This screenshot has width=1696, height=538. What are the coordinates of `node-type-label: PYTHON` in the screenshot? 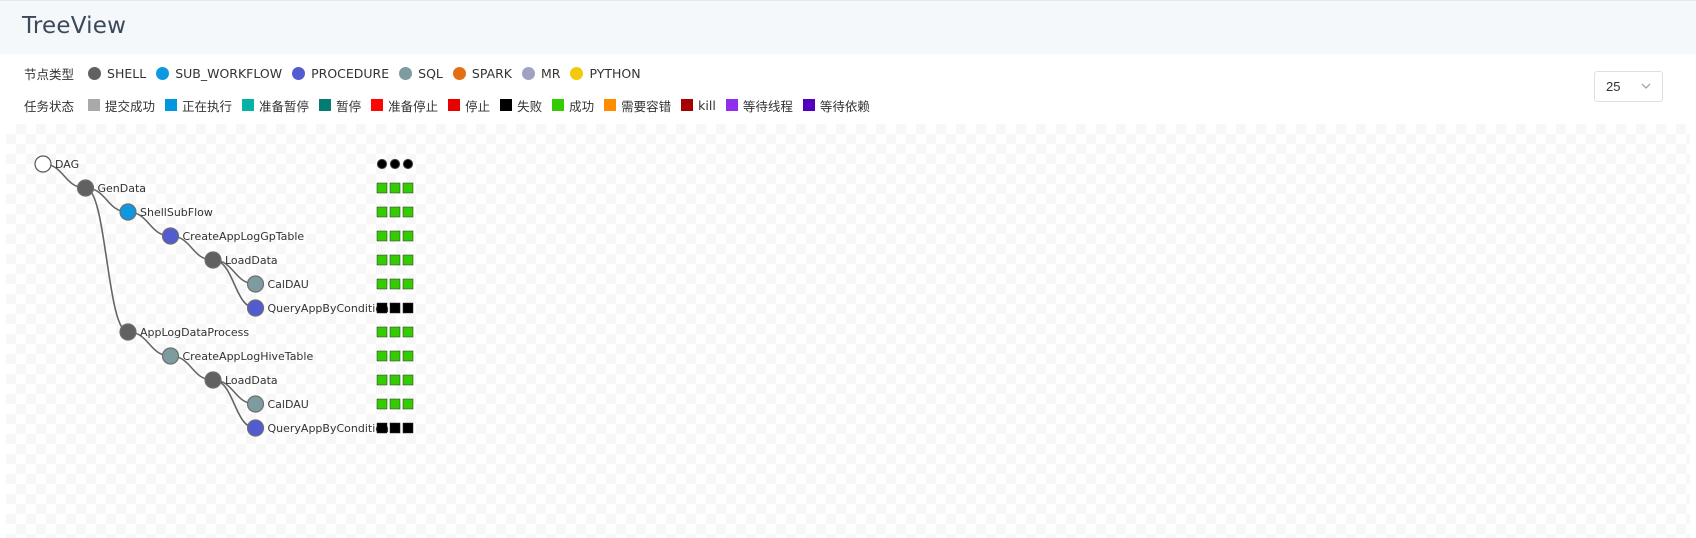 It's located at (615, 73).